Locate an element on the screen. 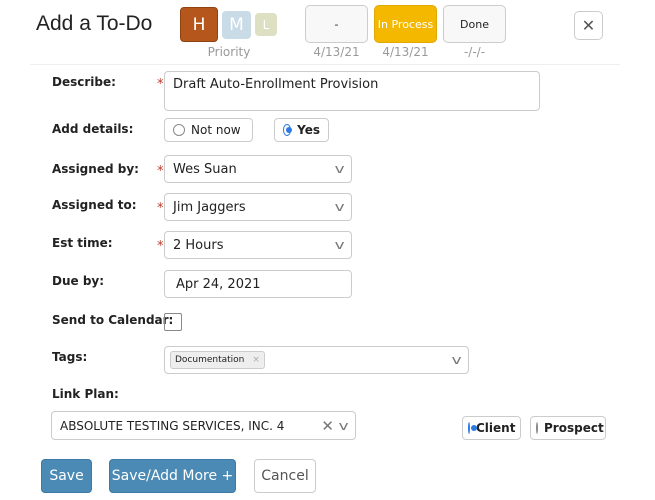  link-plan-select: ABSOLUTE TESTING SERVICES, INC. 4 ✕ v is located at coordinates (203, 425).